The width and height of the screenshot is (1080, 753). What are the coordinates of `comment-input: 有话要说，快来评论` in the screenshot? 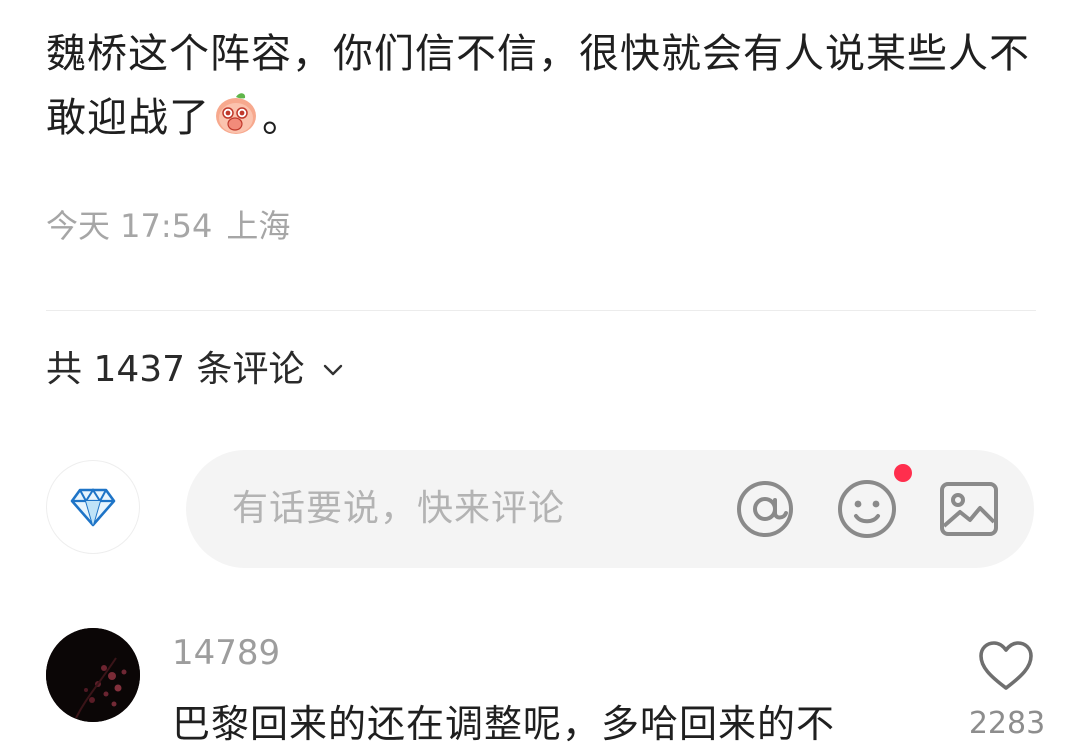 It's located at (610, 509).